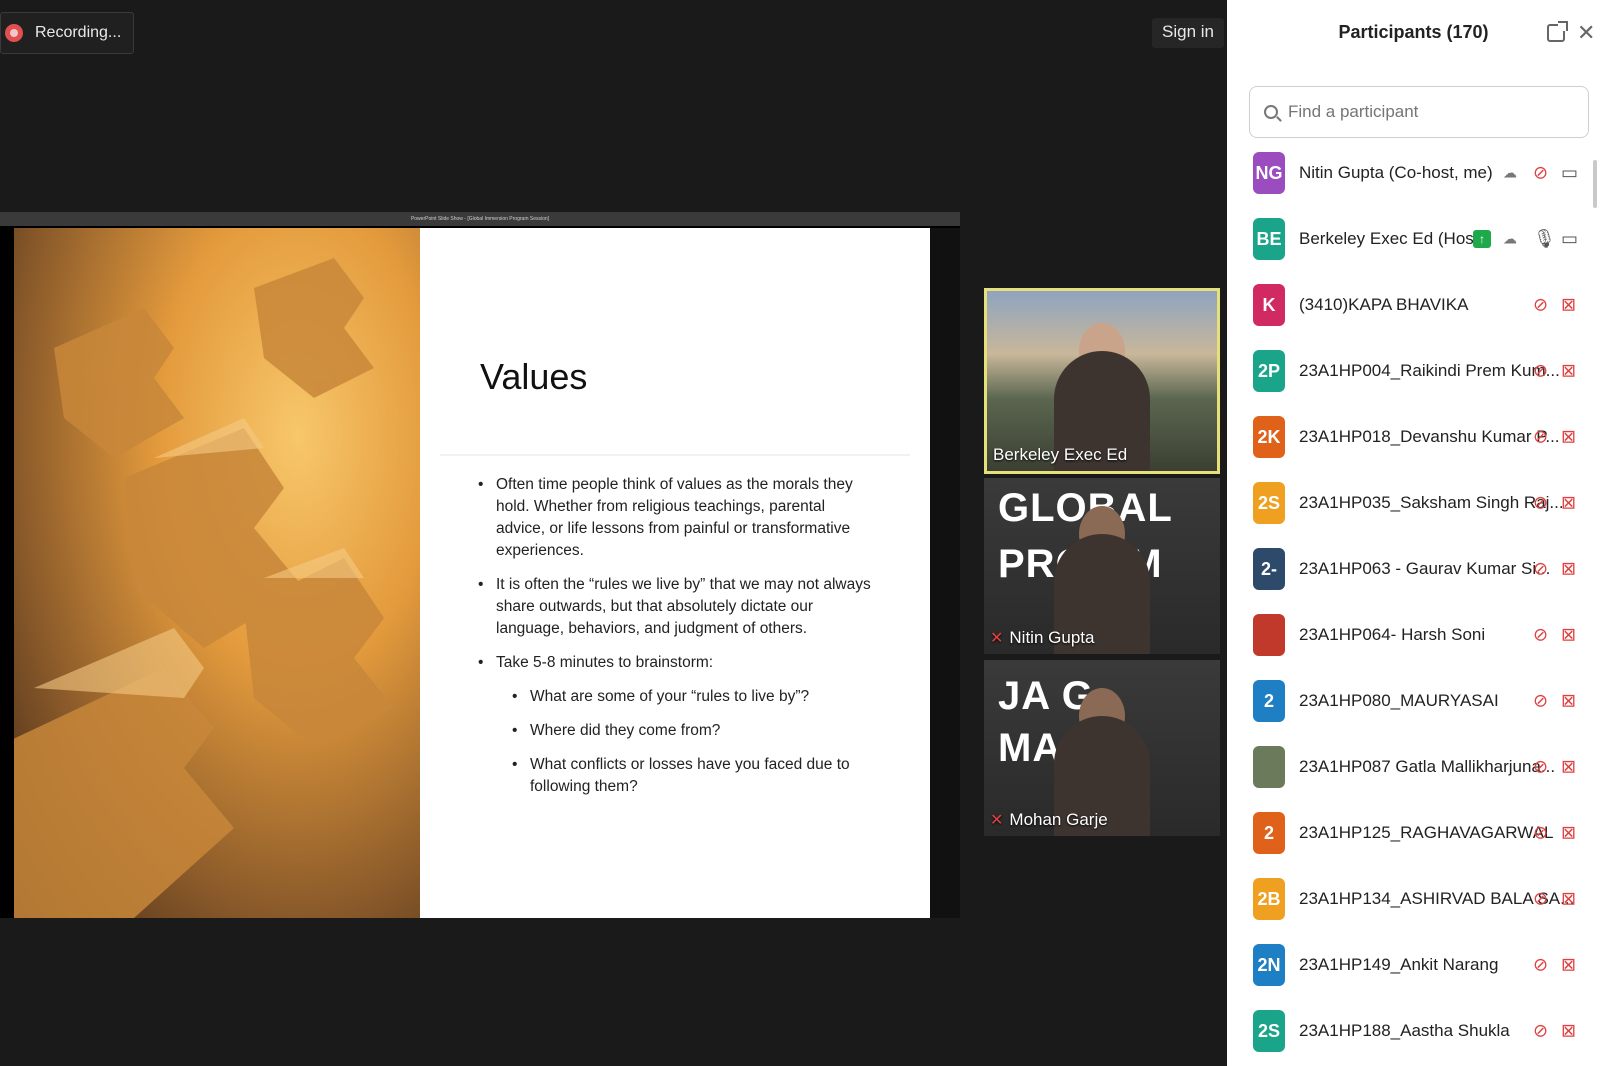 This screenshot has width=1600, height=1066. What do you see at coordinates (1269, 305) in the screenshot?
I see `avatar: K` at bounding box center [1269, 305].